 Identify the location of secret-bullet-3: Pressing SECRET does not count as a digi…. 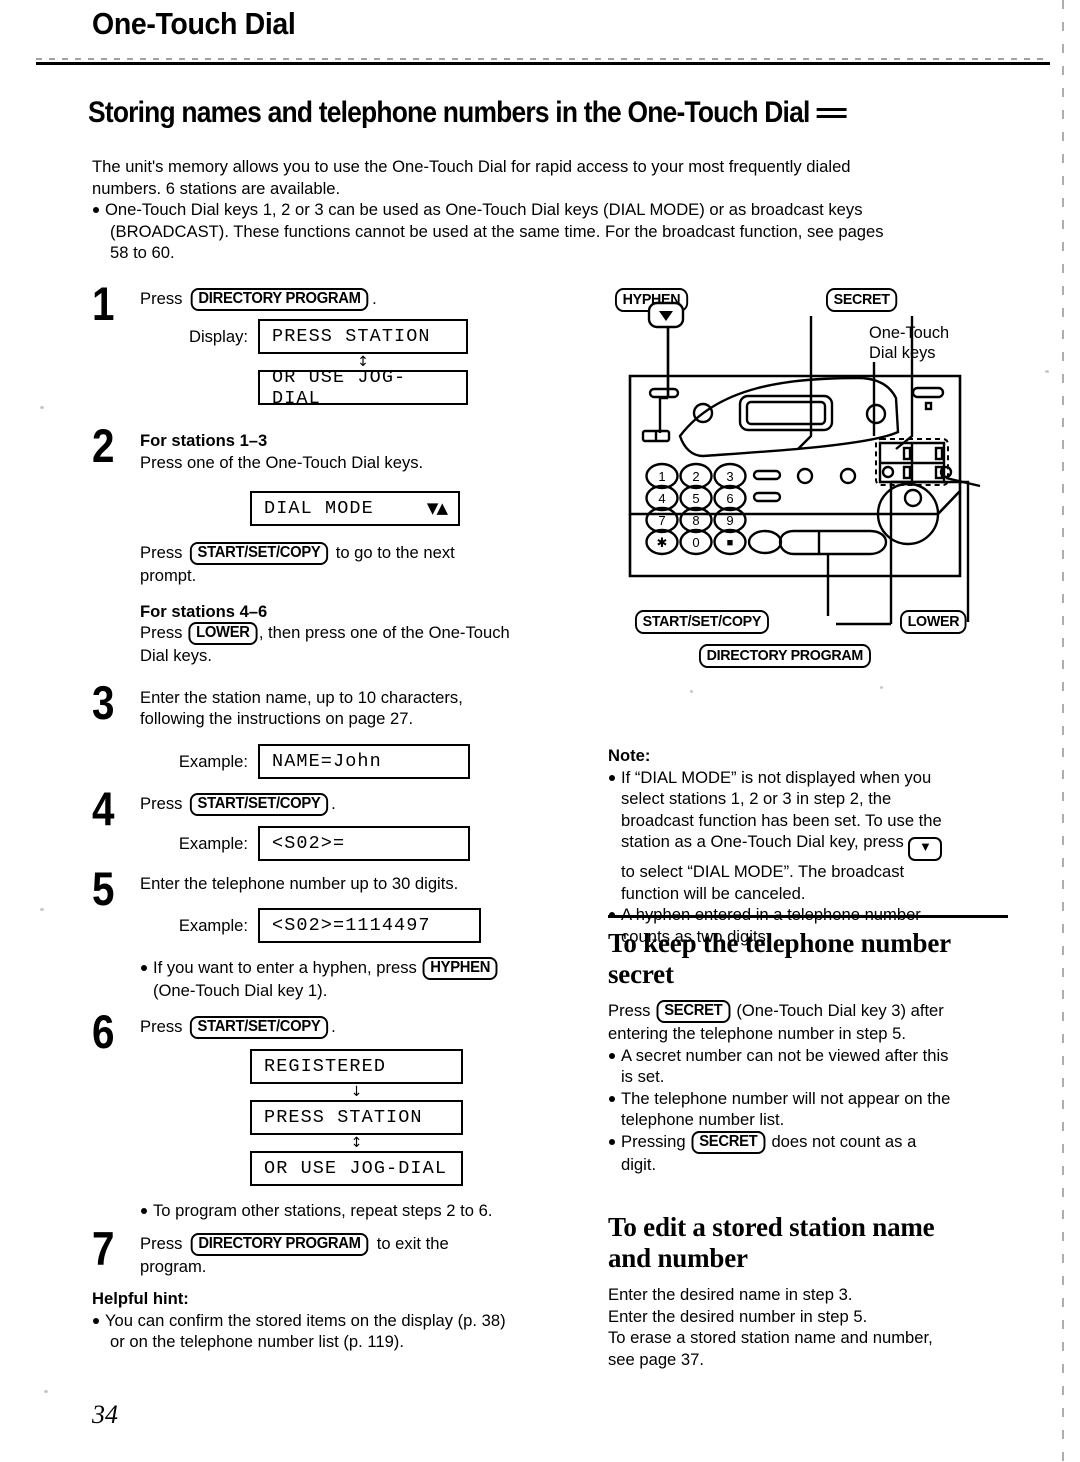
(808, 1153).